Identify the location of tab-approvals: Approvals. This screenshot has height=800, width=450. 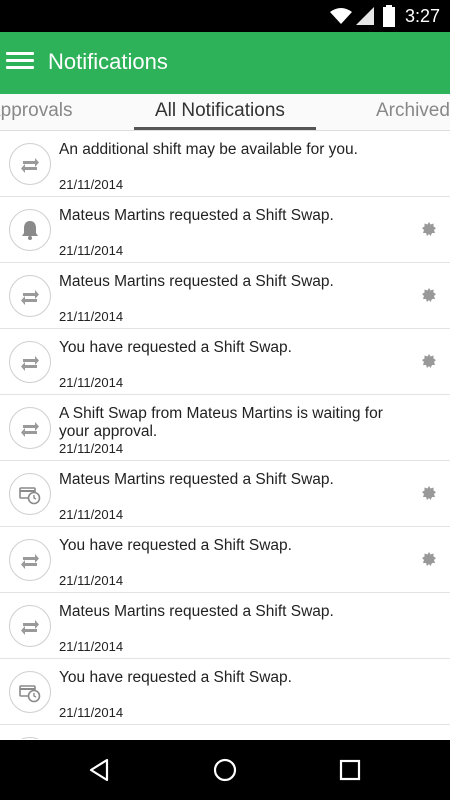
(36, 111).